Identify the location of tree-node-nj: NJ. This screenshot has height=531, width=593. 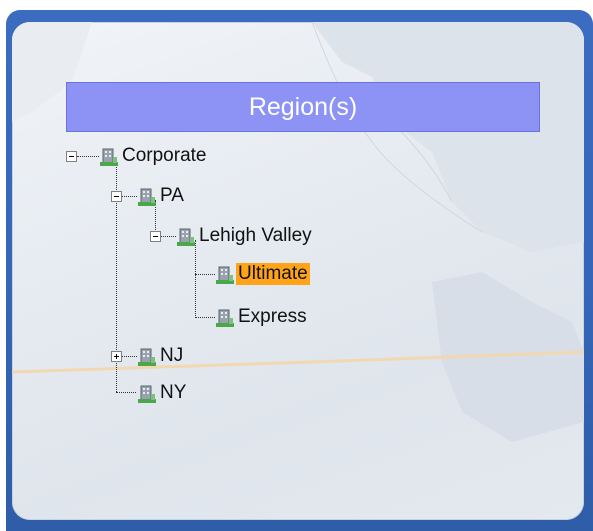
(161, 356).